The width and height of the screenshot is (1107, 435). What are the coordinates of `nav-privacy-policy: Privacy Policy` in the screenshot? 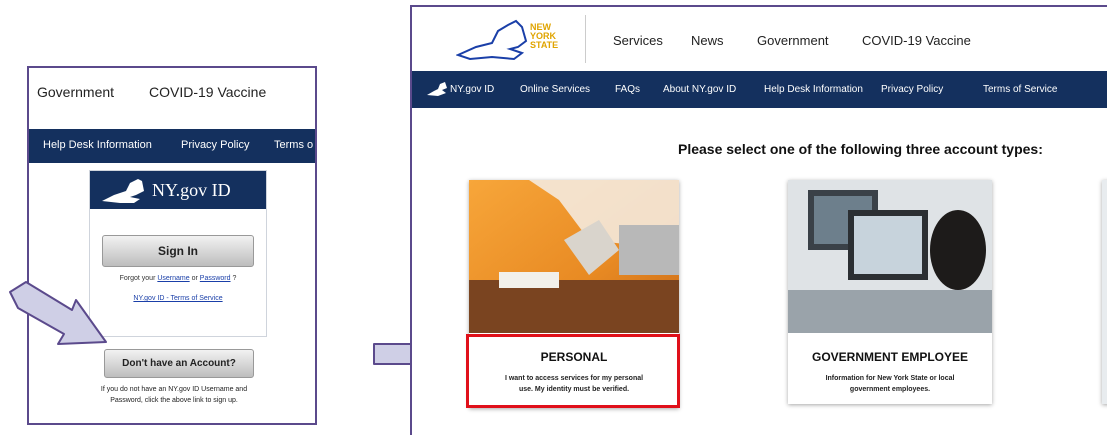 It's located at (215, 145).